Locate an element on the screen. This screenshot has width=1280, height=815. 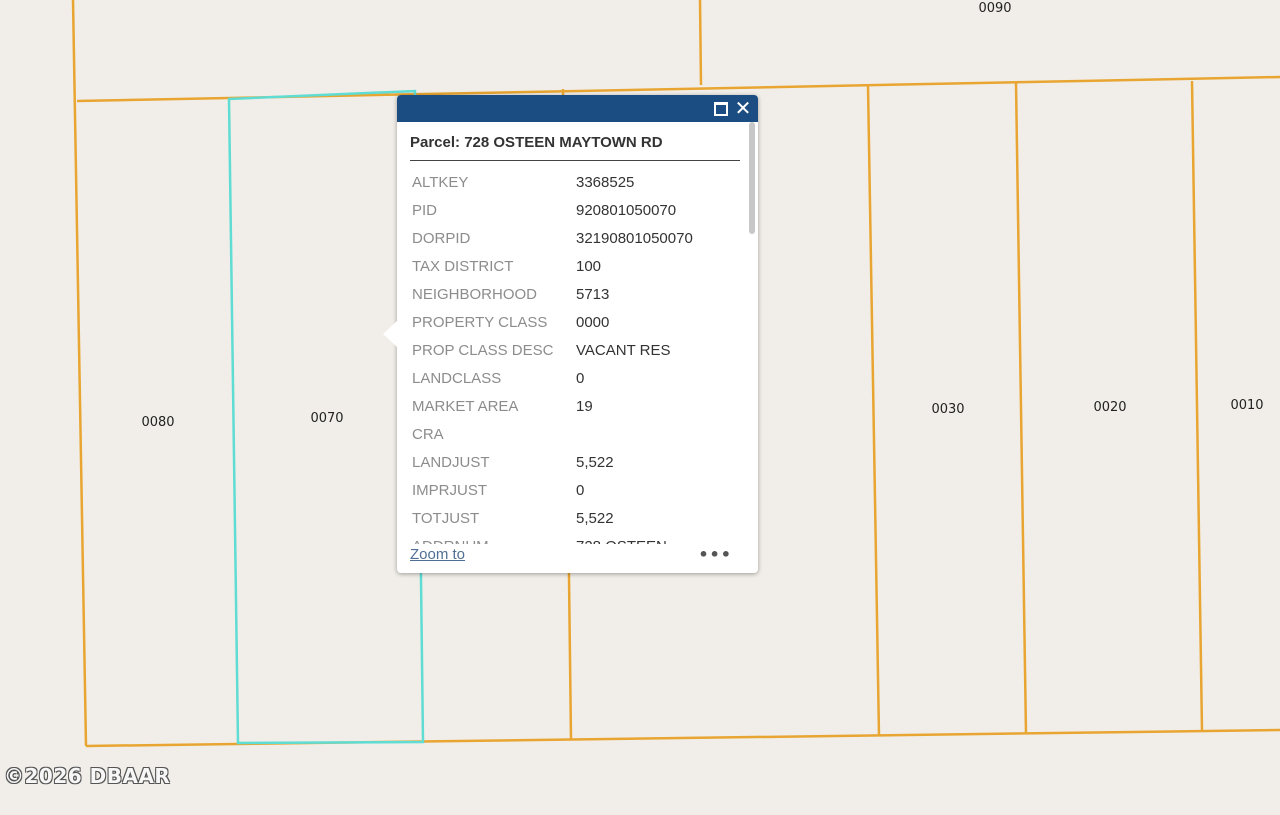
more-options-icon: ••• is located at coordinates (715, 554).